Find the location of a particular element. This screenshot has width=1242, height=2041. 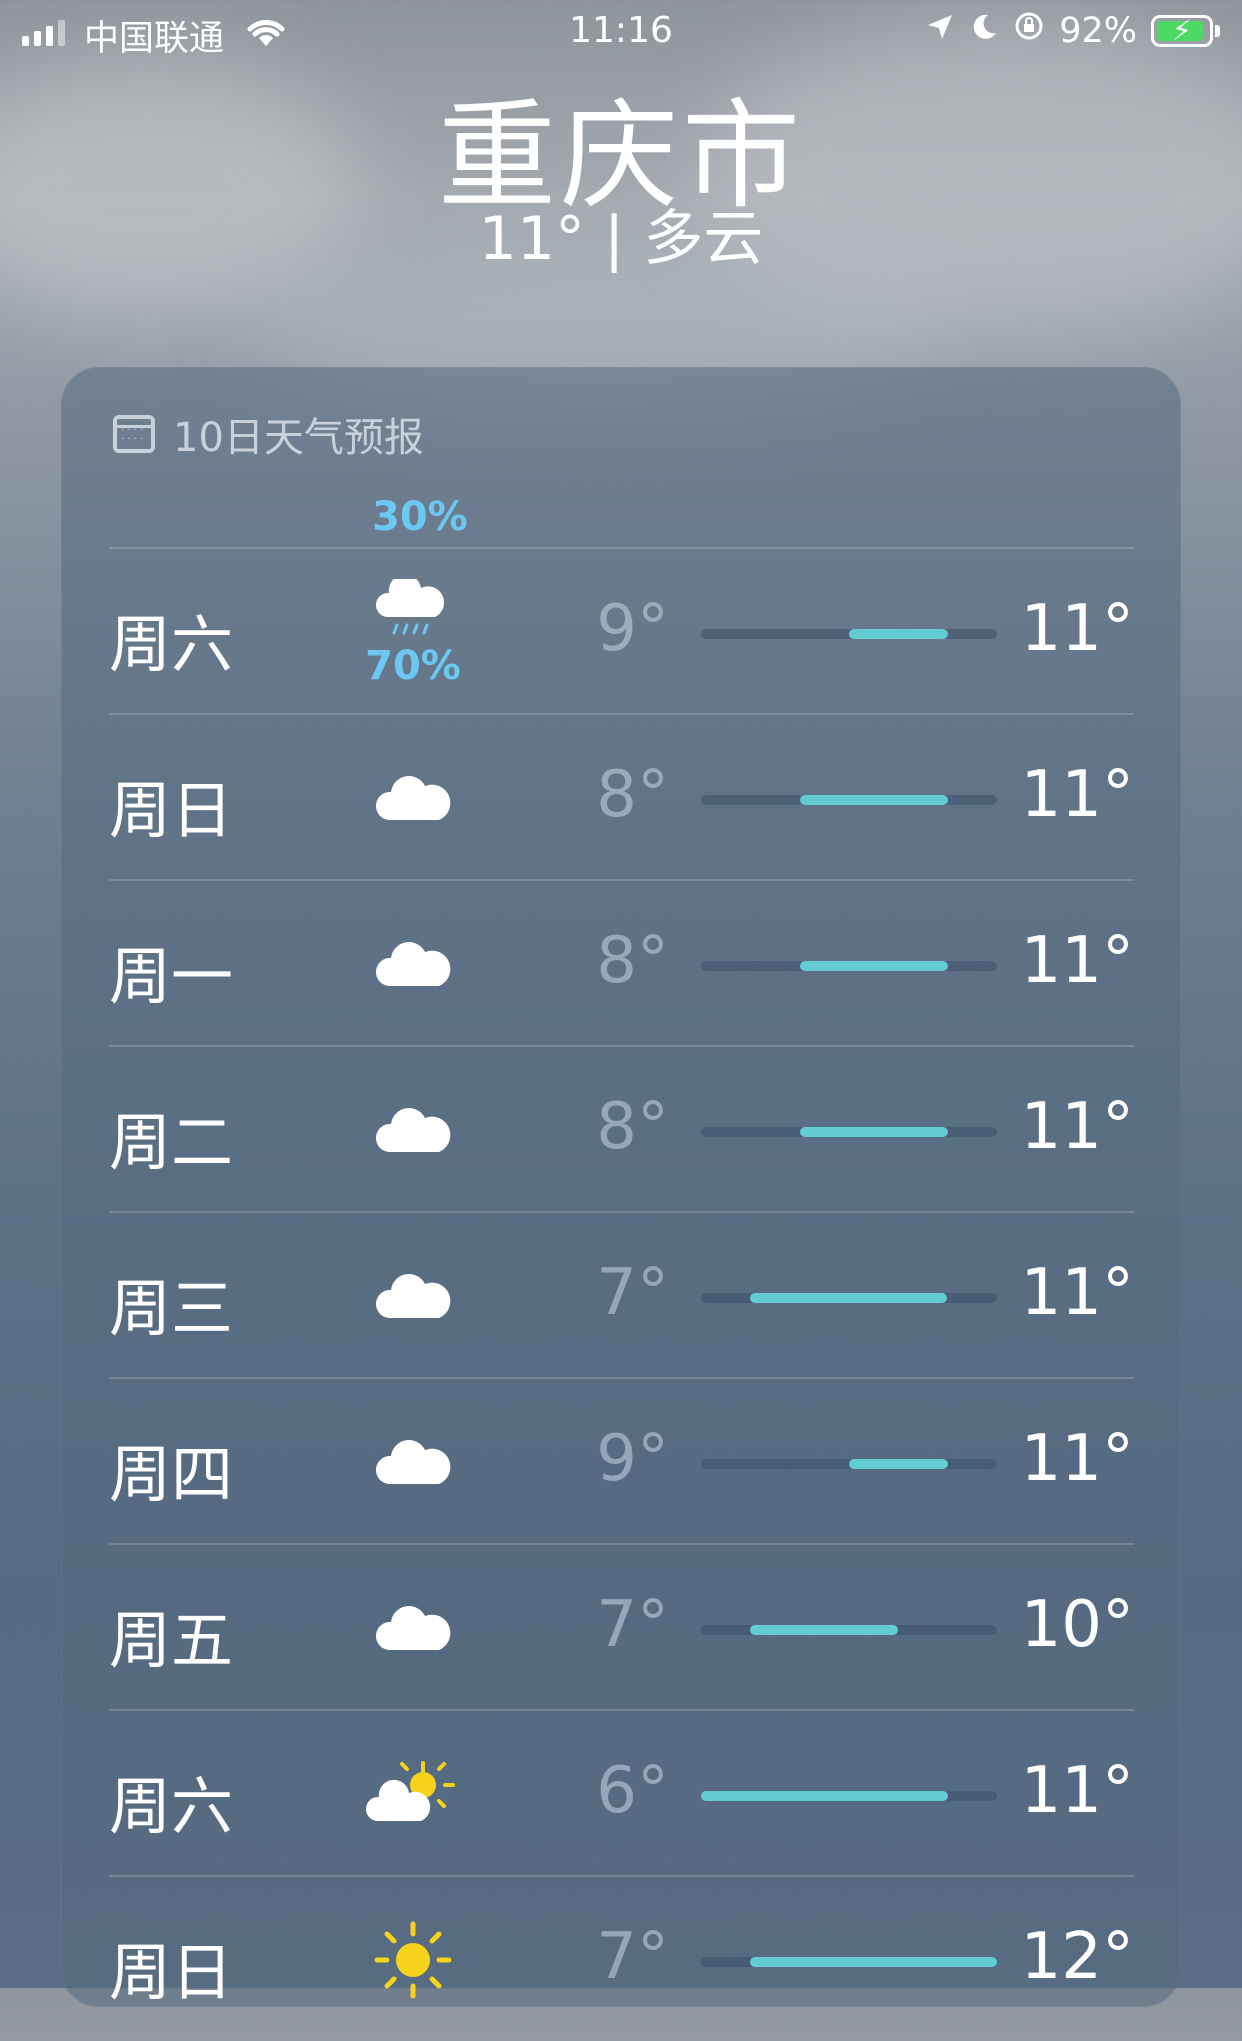

forecast-row: 周日 7° 12° is located at coordinates (621, 1958).